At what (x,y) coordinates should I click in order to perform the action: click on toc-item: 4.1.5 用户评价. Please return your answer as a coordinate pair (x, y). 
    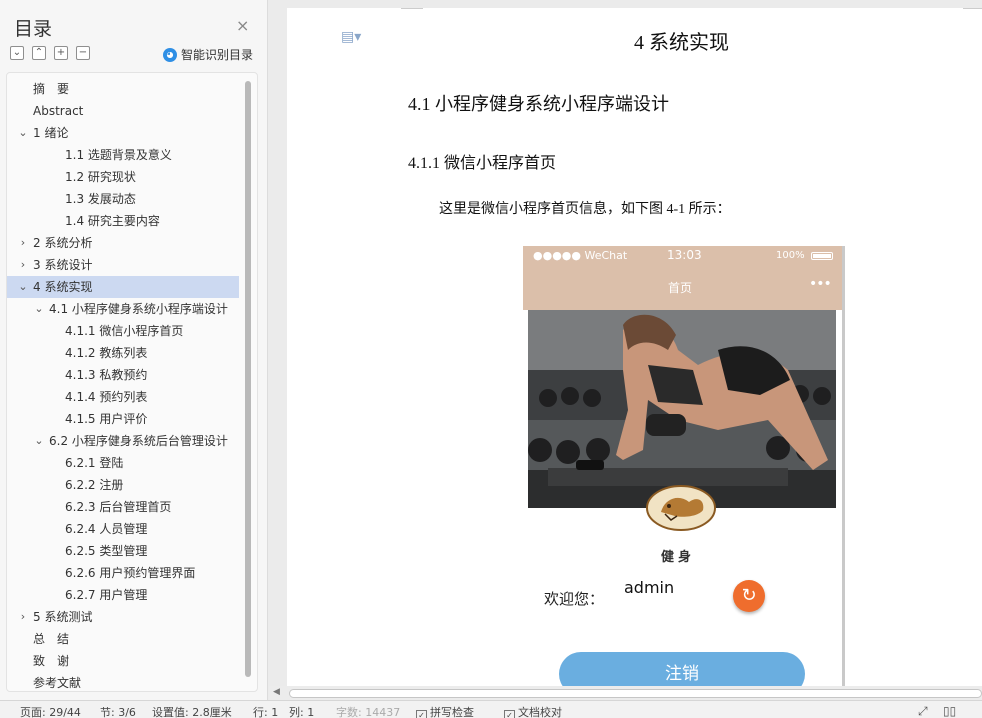
    Looking at the image, I should click on (123, 419).